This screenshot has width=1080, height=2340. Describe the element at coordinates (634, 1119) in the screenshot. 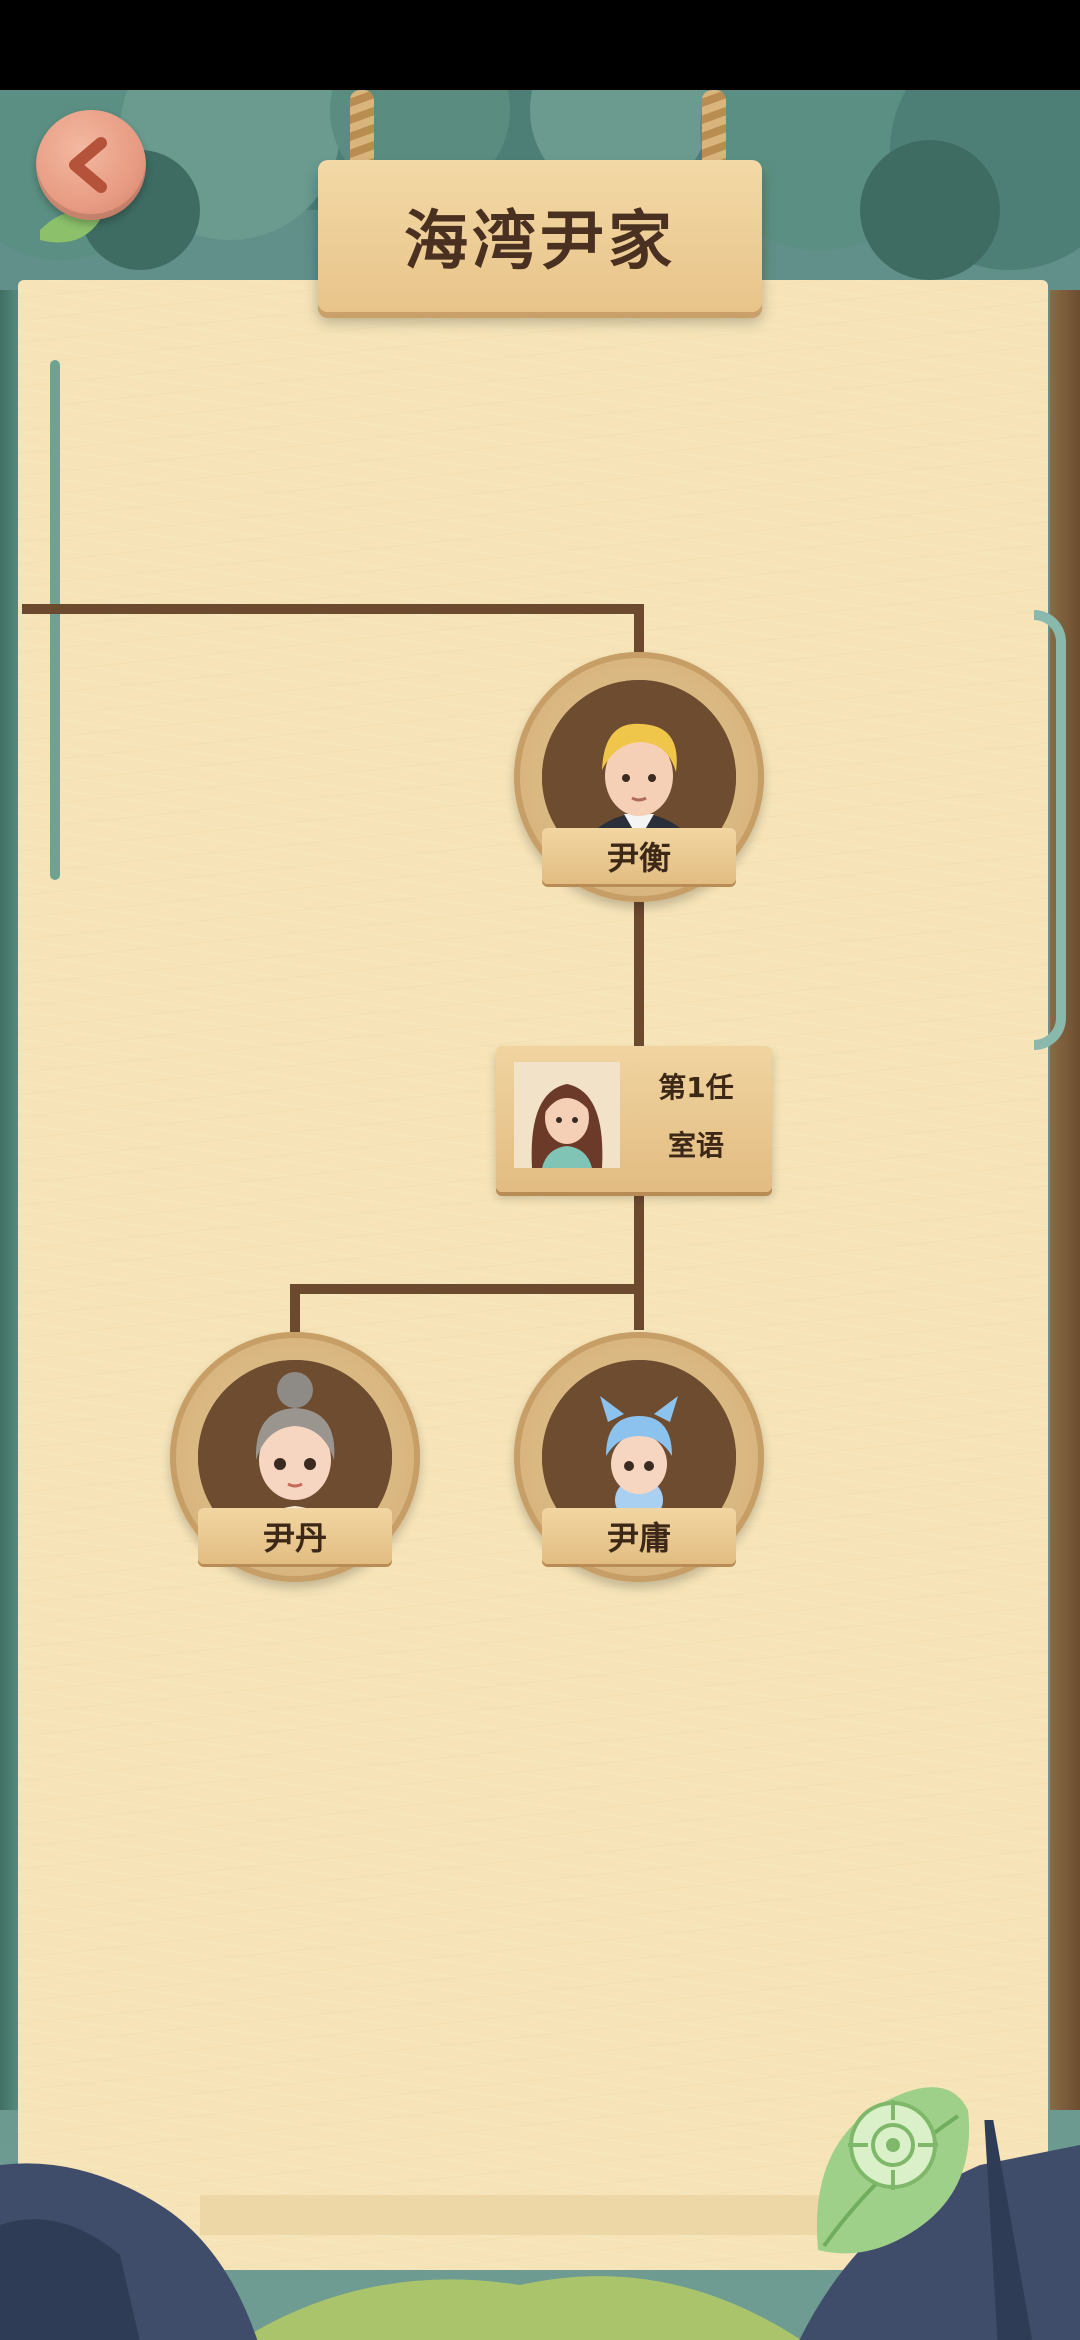

I see `spouse-card: 第1任 室语` at that location.